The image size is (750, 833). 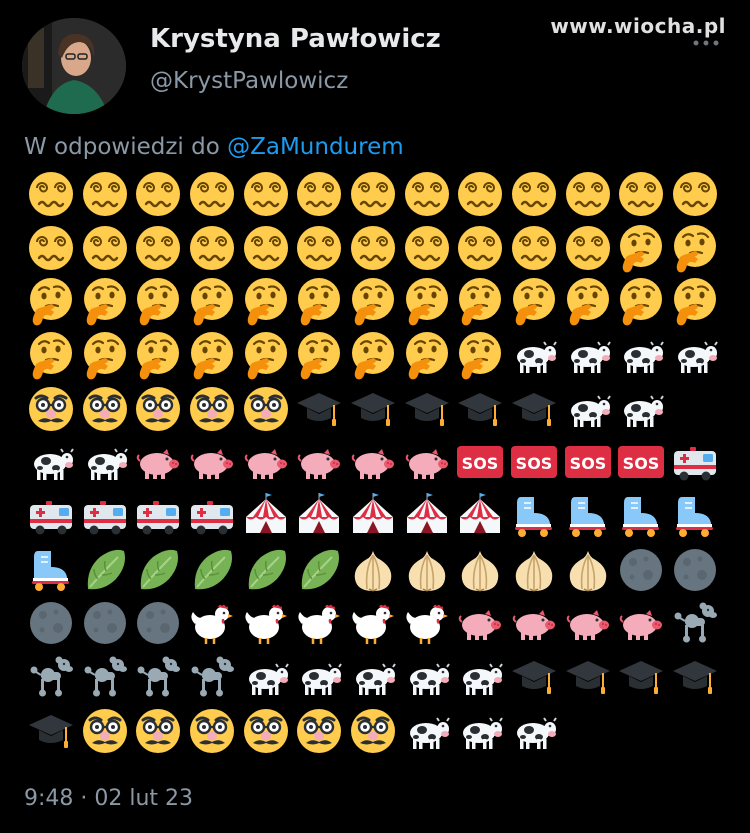 What do you see at coordinates (295, 39) in the screenshot?
I see `author-display-name: Krystyna Pawłowicz` at bounding box center [295, 39].